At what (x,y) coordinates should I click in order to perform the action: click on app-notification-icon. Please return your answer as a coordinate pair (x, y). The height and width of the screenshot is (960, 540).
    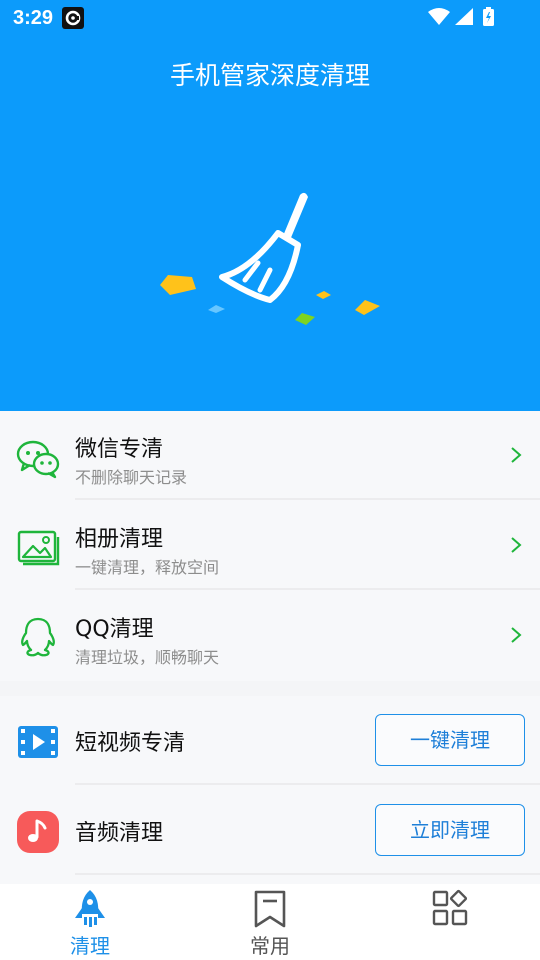
    Looking at the image, I should click on (73, 18).